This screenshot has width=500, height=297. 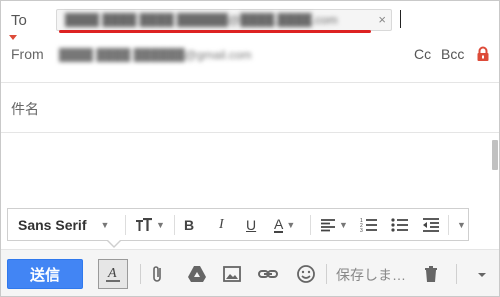 What do you see at coordinates (19, 20) in the screenshot?
I see `to-label: To` at bounding box center [19, 20].